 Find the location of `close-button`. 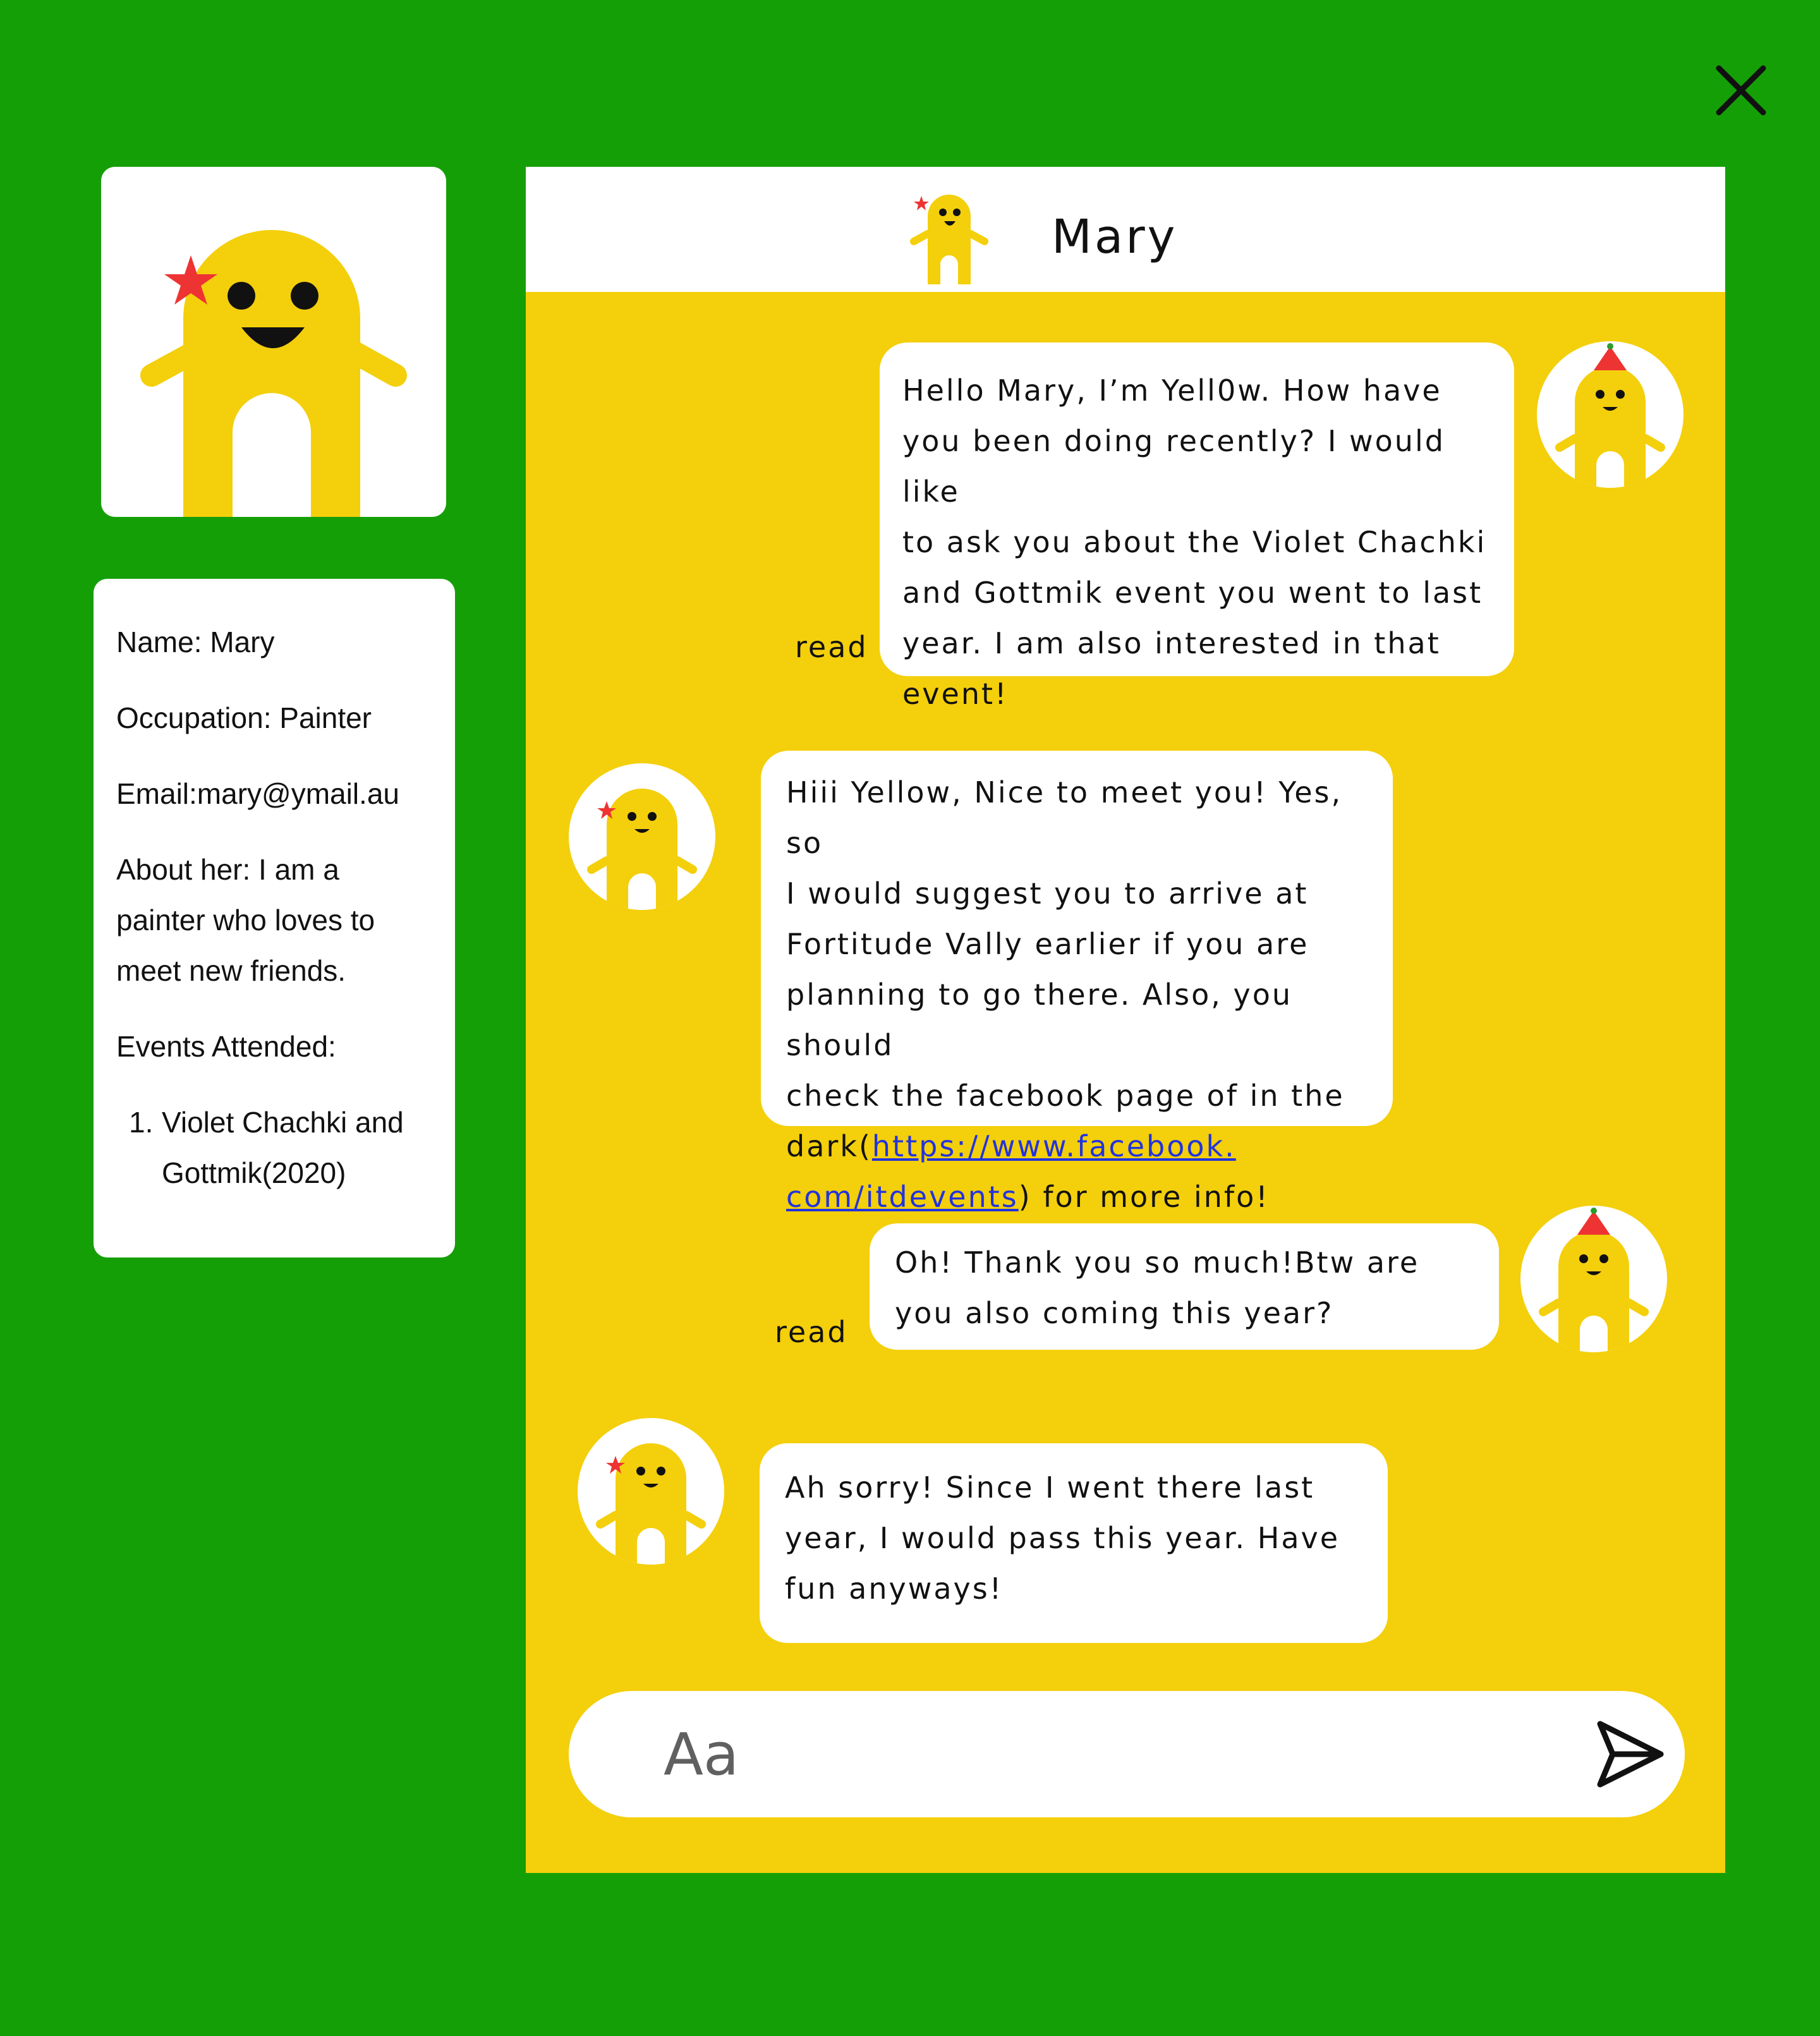

close-button is located at coordinates (1741, 90).